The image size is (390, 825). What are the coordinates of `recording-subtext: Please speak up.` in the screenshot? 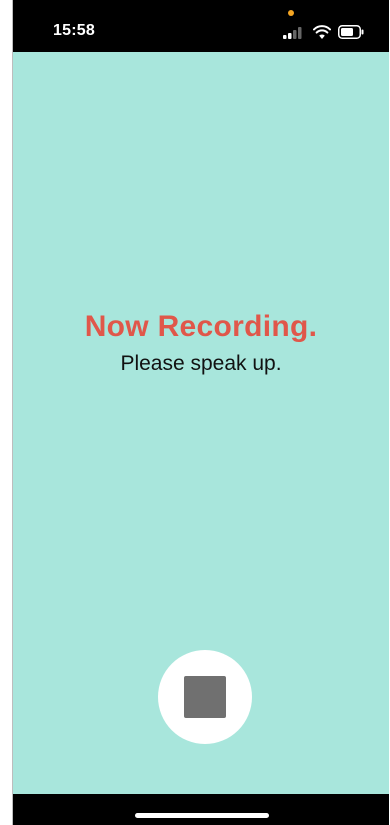 It's located at (201, 363).